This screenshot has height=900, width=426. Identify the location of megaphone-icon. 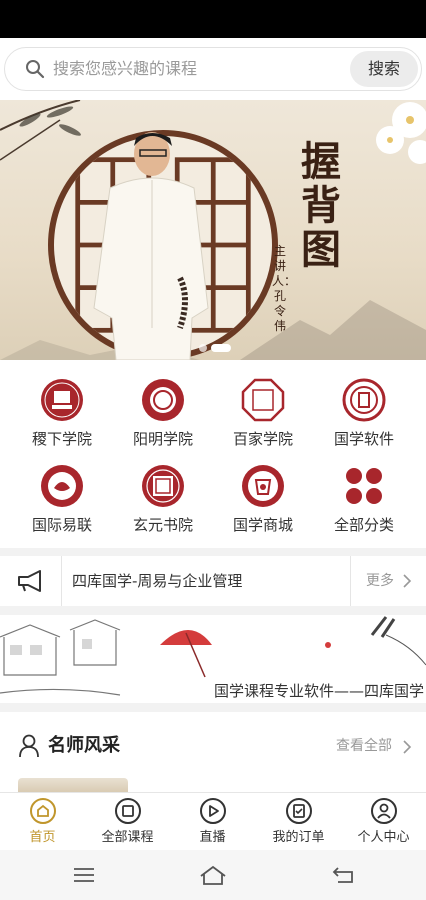
(29, 581).